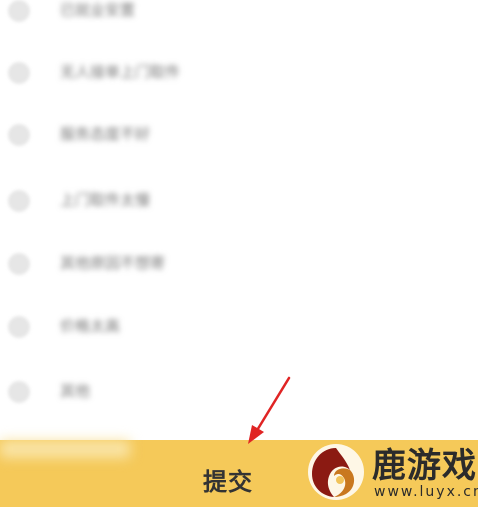 Image resolution: width=486 pixels, height=507 pixels. What do you see at coordinates (243, 72) in the screenshot?
I see `option-item: 无人接单上门取件` at bounding box center [243, 72].